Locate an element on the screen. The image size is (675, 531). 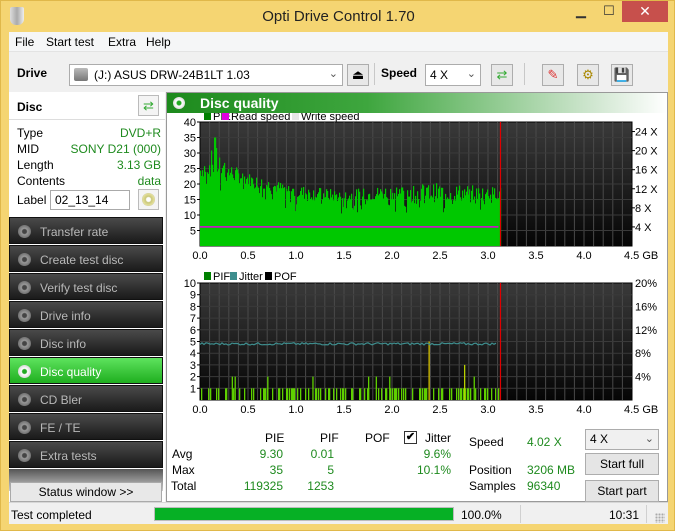
label-apply-button is located at coordinates (148, 199).